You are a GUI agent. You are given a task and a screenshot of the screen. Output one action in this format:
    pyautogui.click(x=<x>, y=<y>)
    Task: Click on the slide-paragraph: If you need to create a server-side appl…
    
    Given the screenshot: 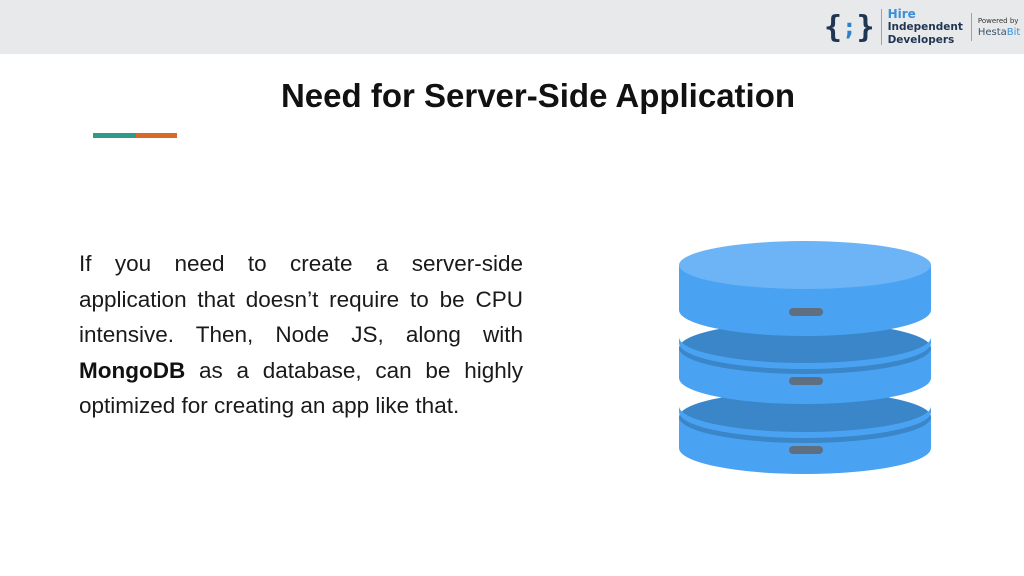 What is the action you would take?
    pyautogui.click(x=301, y=335)
    